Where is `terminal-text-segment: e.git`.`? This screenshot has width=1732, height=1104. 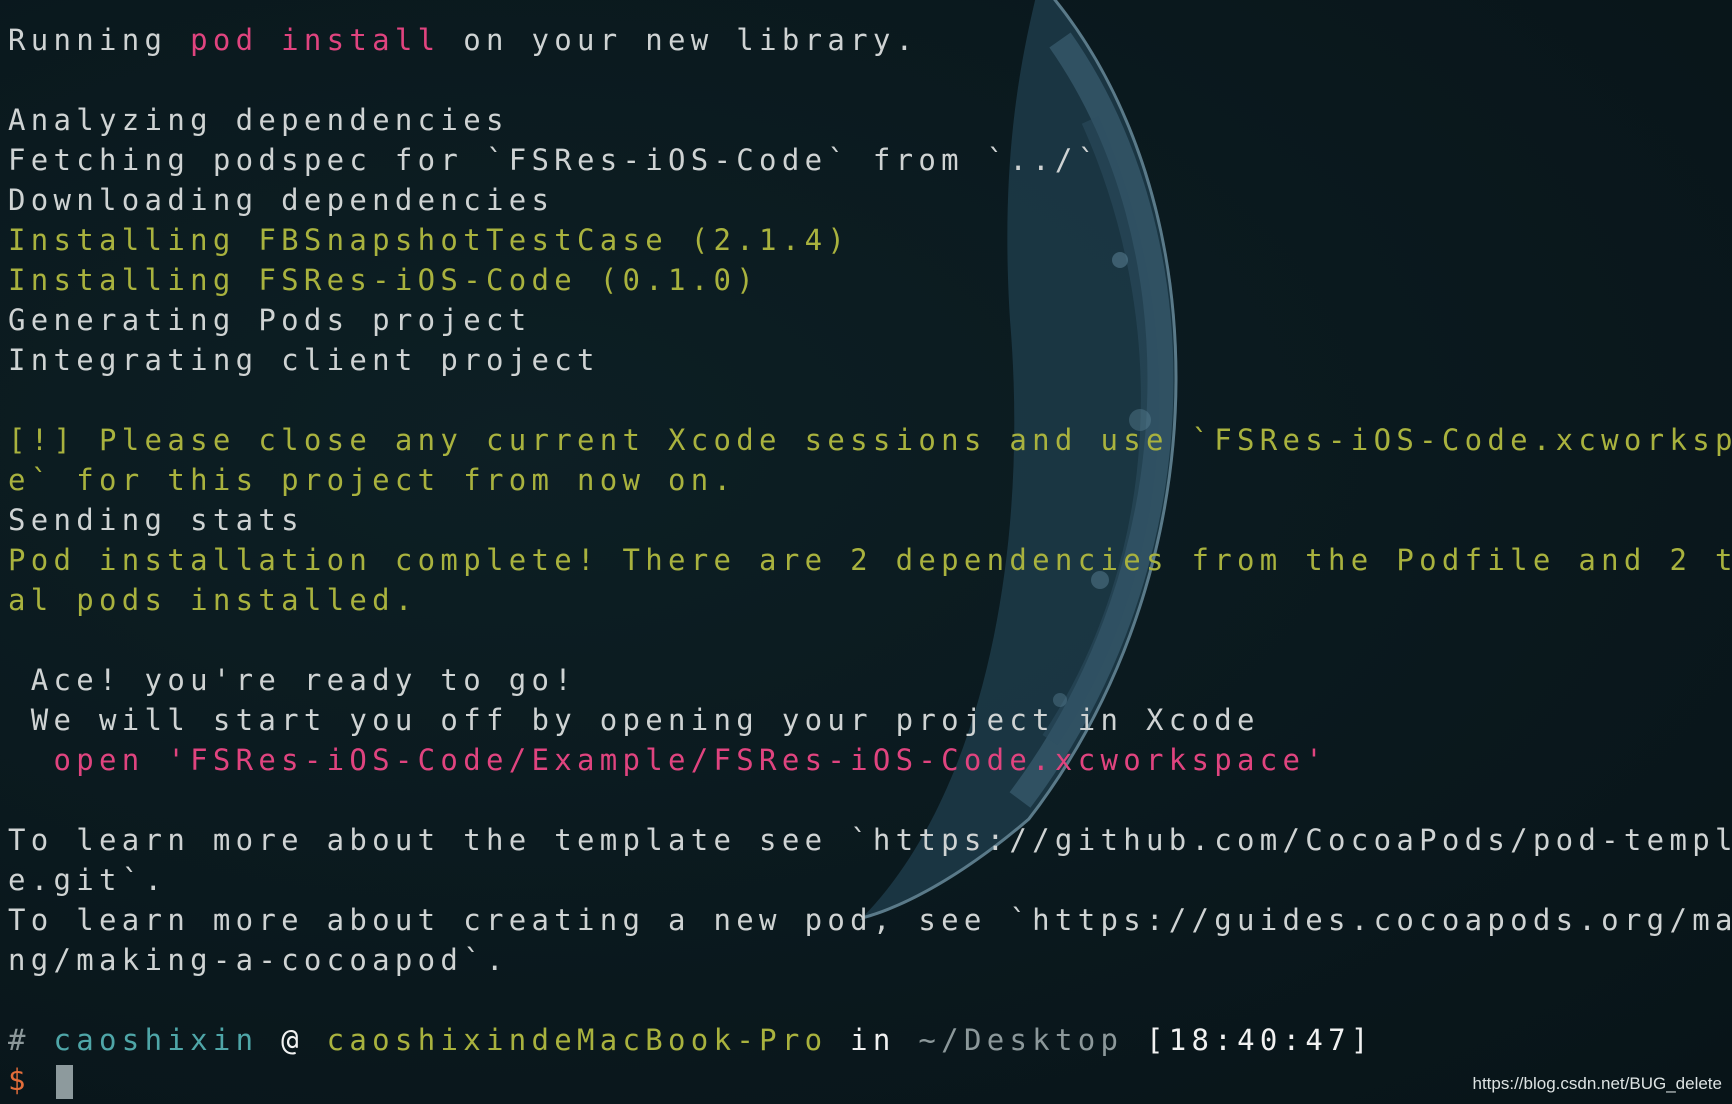 terminal-text-segment: e.git`. is located at coordinates (88, 880).